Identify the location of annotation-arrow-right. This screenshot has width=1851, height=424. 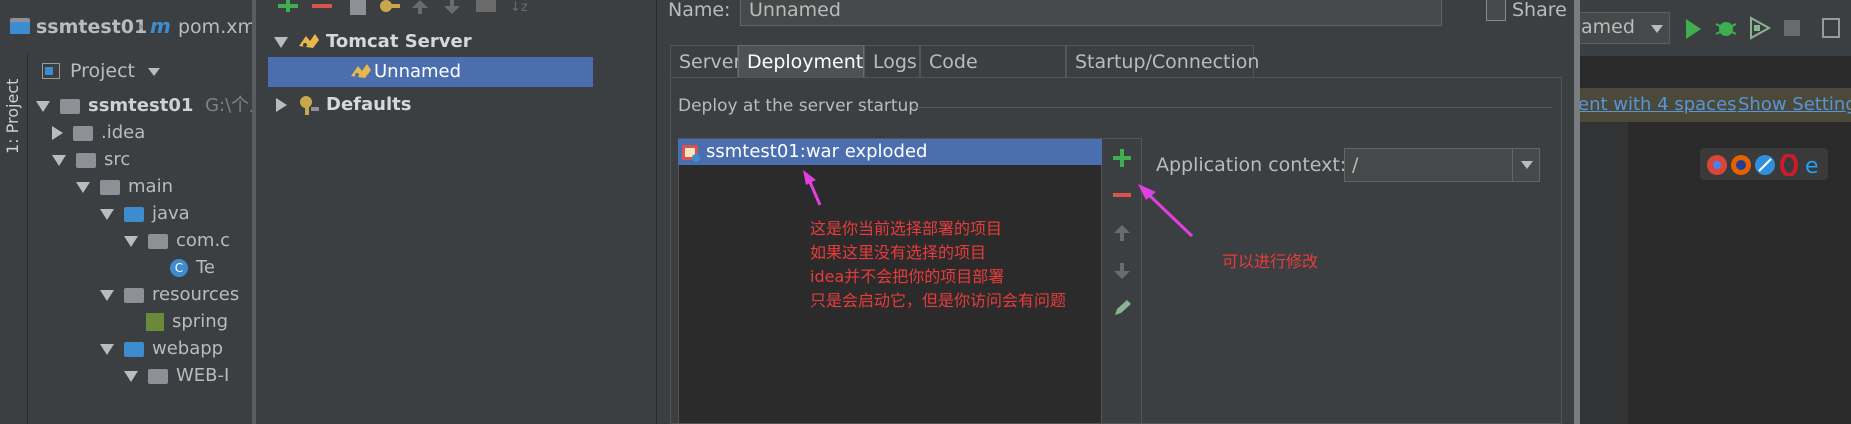
(1166, 211).